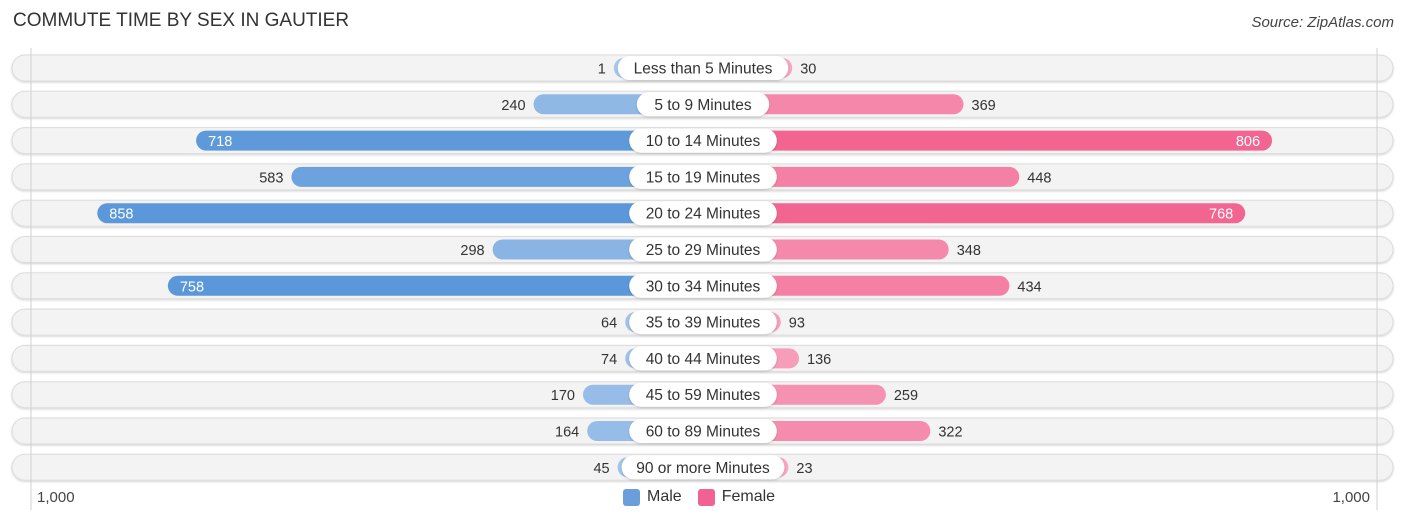 This screenshot has height=523, width=1406. I want to click on bar-male, so click(405, 213).